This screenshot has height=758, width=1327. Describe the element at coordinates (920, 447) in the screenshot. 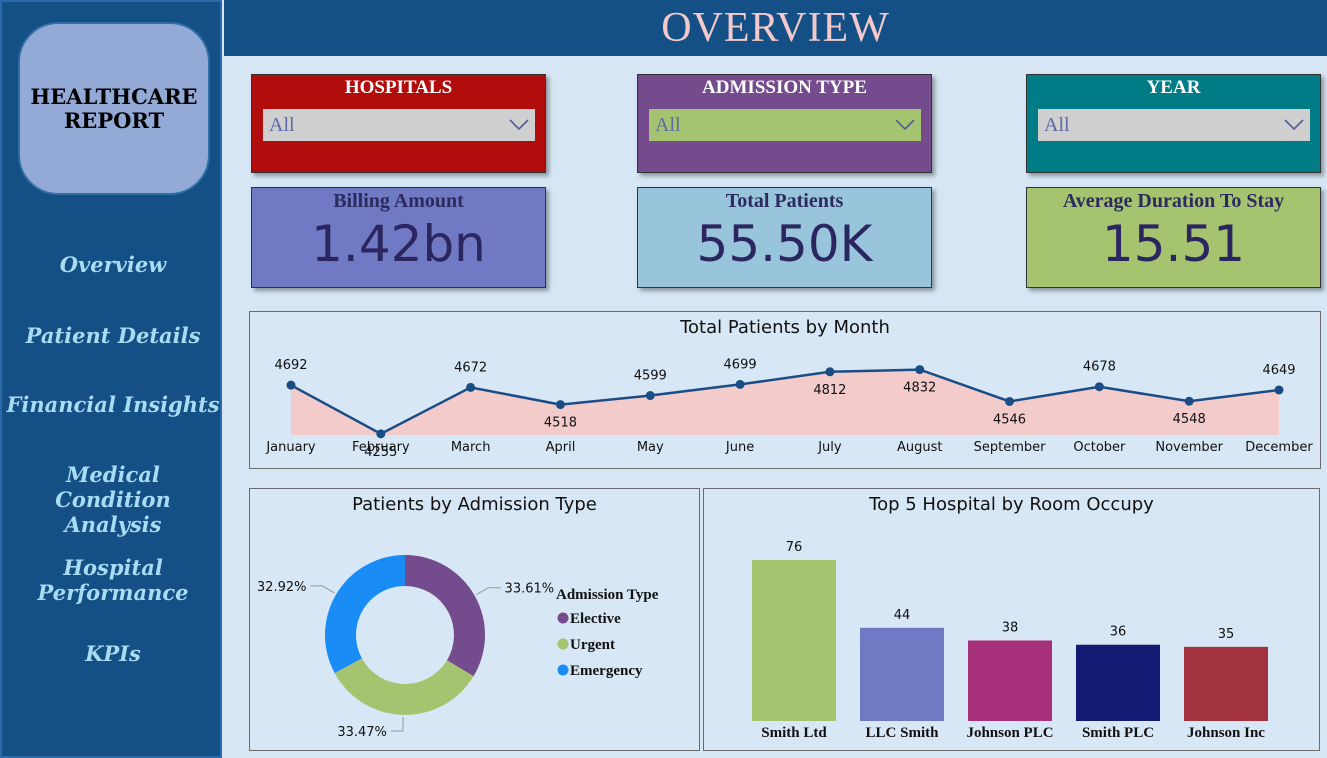

I see `x-tick-label: August` at that location.